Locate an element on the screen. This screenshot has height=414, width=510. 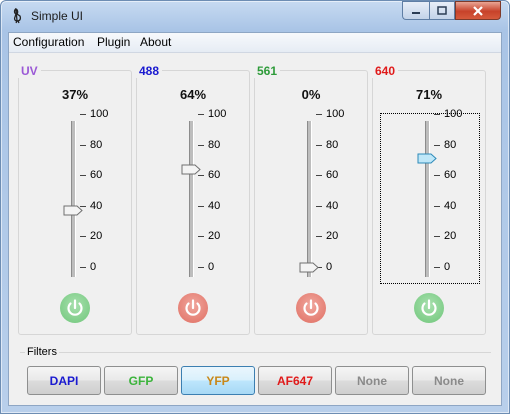
menu-plugin: Plugin is located at coordinates (113, 42).